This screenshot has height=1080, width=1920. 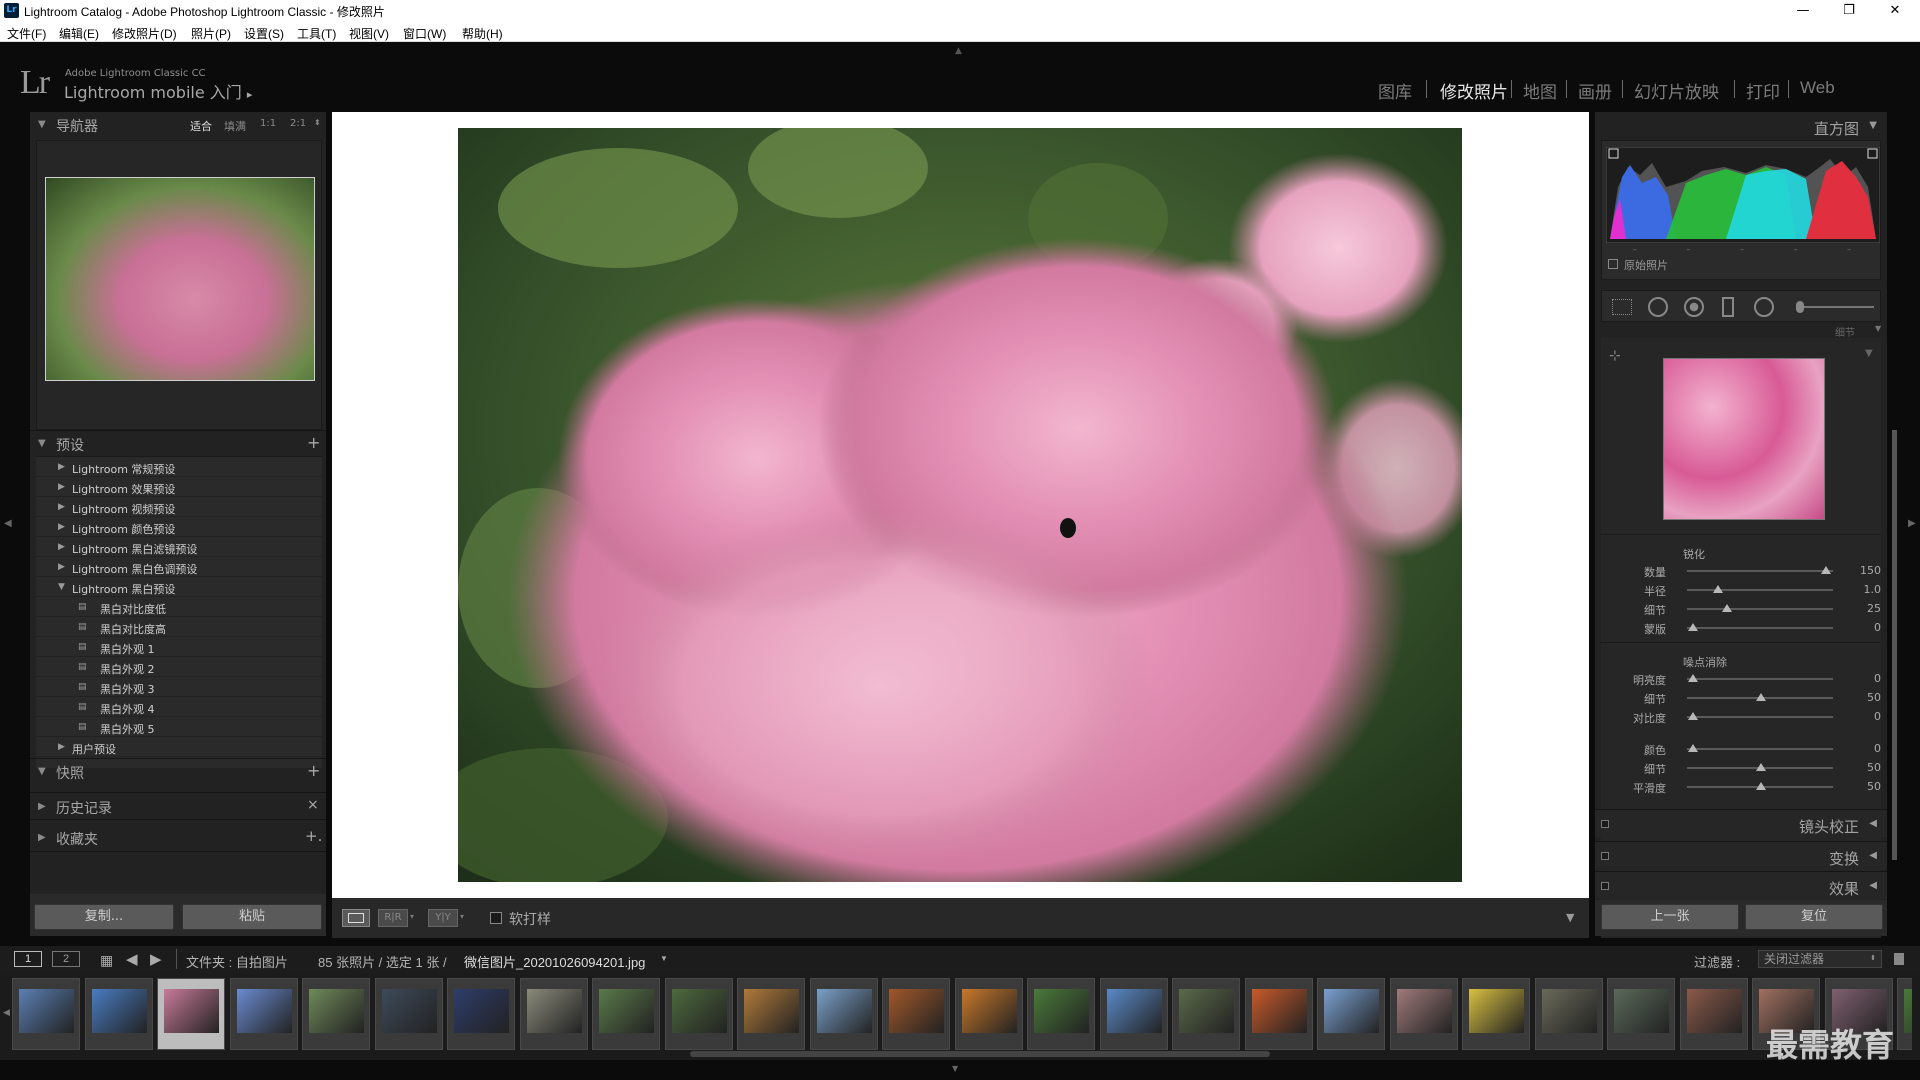 What do you see at coordinates (443, 918) in the screenshot?
I see `swap-settings-icon: Y|Y` at bounding box center [443, 918].